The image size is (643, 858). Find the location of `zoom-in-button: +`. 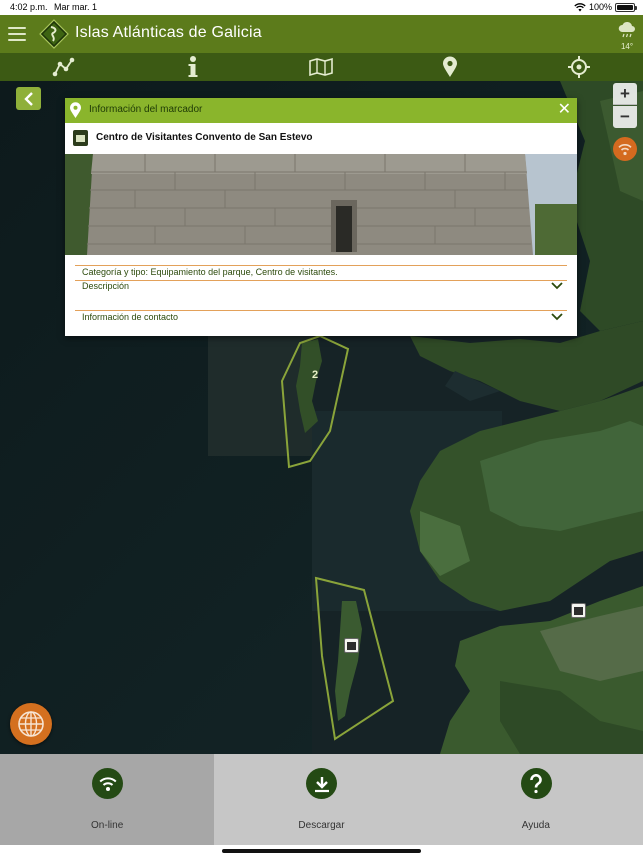

zoom-in-button: + is located at coordinates (625, 94).